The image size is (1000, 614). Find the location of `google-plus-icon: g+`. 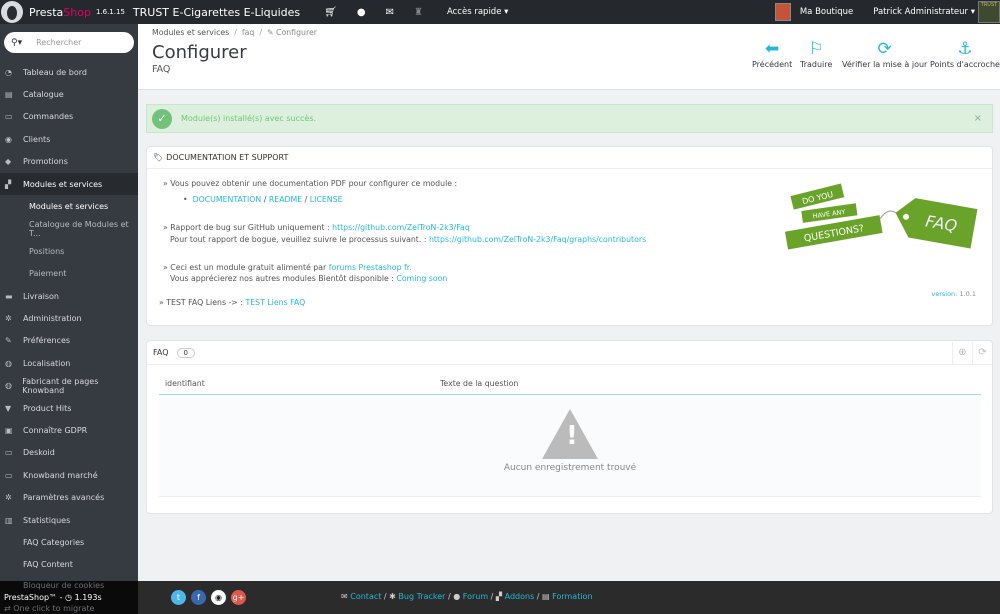

google-plus-icon: g+ is located at coordinates (238, 597).